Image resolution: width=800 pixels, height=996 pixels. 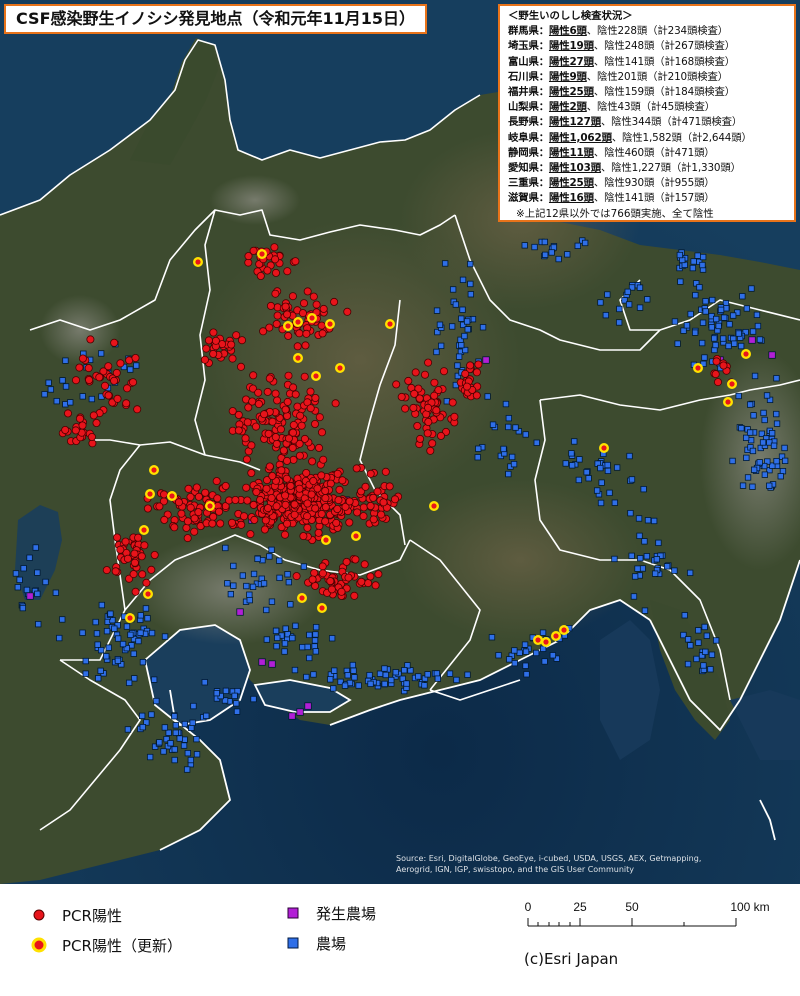 I want to click on scale-bar: 0 25 50 100 km, so click(x=647, y=913).